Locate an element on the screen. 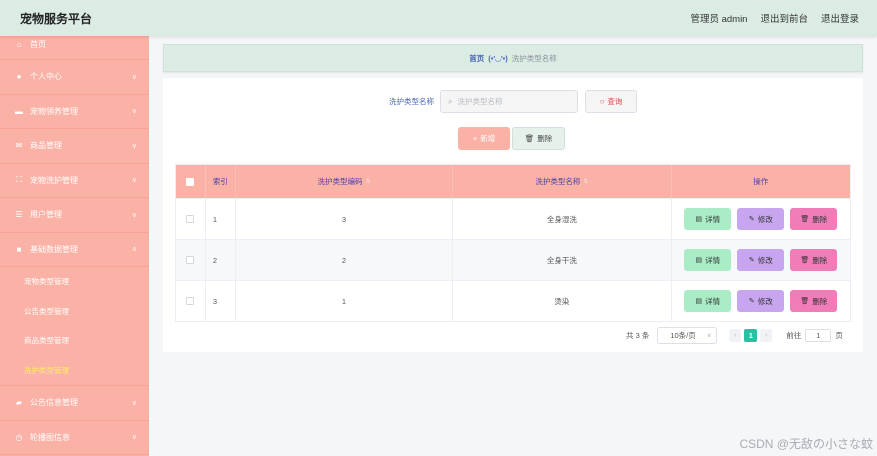 Image resolution: width=877 pixels, height=456 pixels. header-index: 索引 is located at coordinates (221, 181).